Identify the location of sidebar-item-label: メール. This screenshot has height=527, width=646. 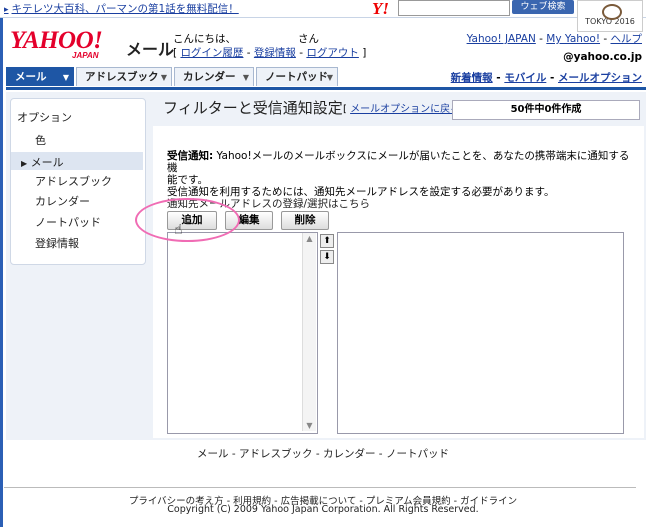
(47, 162).